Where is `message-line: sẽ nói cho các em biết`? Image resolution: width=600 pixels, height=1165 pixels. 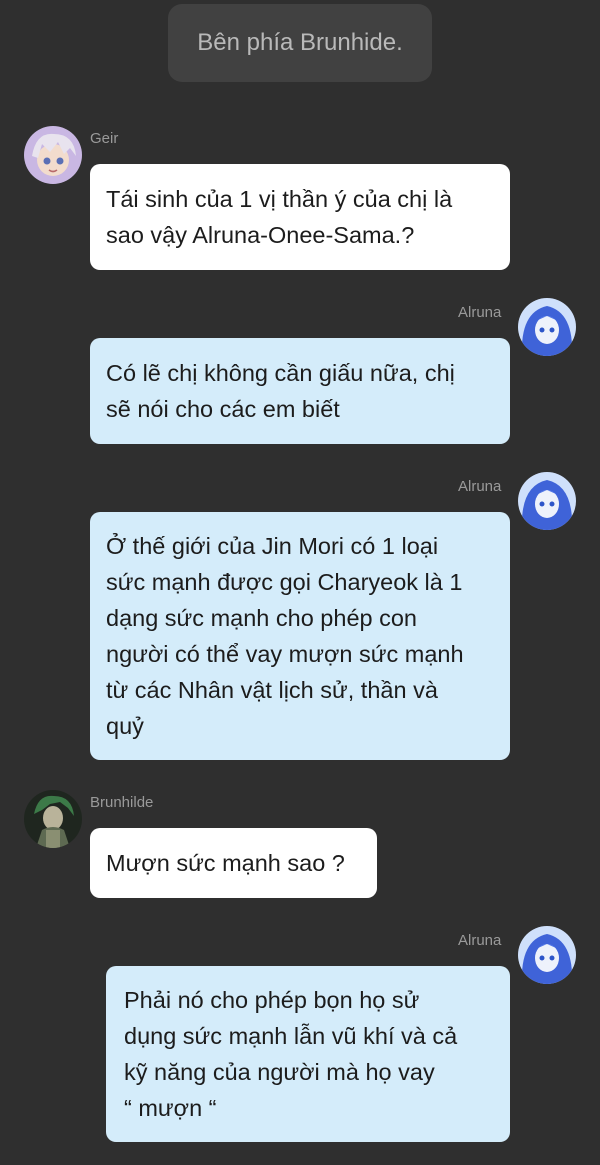 message-line: sẽ nói cho các em biết is located at coordinates (223, 409).